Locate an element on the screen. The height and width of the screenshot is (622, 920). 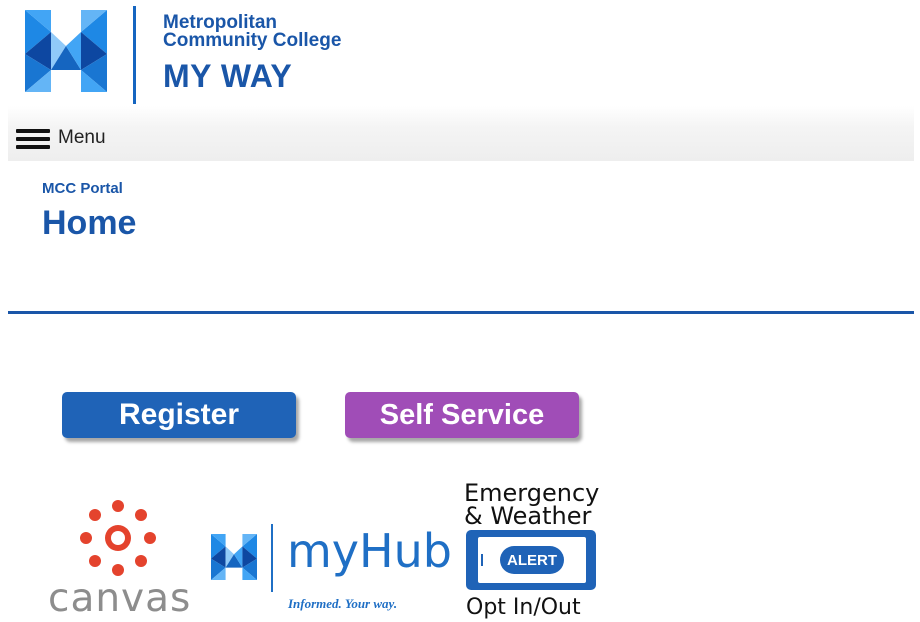
alert-badge: ALERT is located at coordinates (532, 560).